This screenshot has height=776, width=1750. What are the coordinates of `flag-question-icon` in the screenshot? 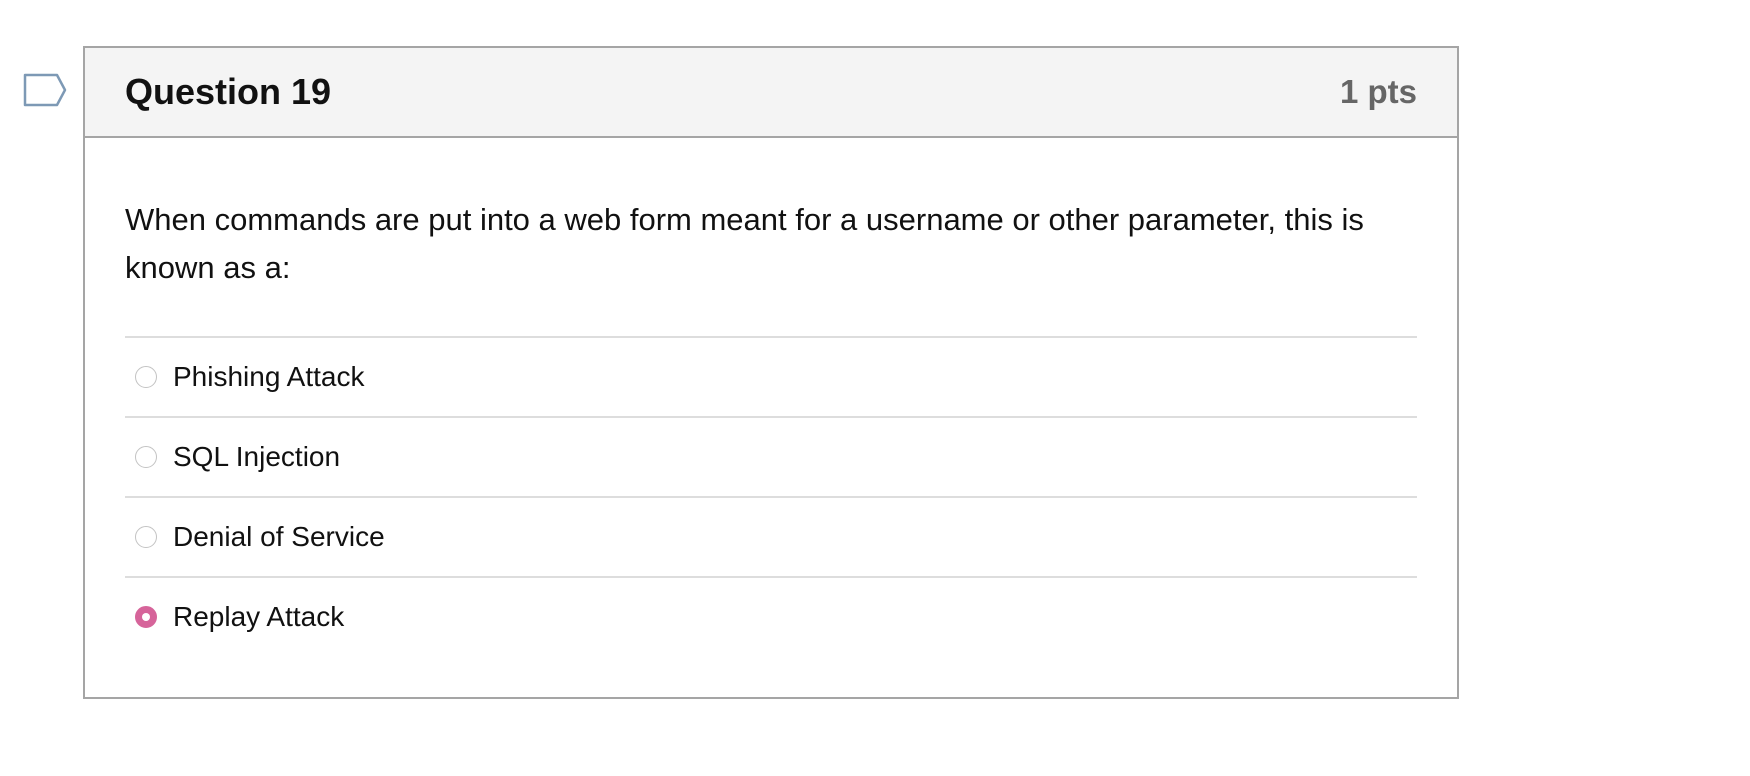 It's located at (45, 90).